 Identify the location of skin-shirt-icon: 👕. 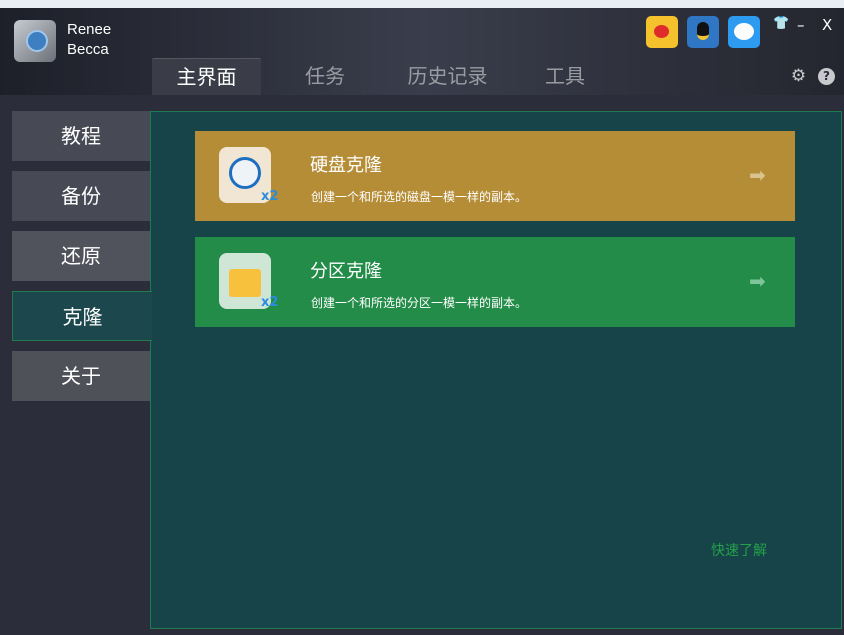
(781, 23).